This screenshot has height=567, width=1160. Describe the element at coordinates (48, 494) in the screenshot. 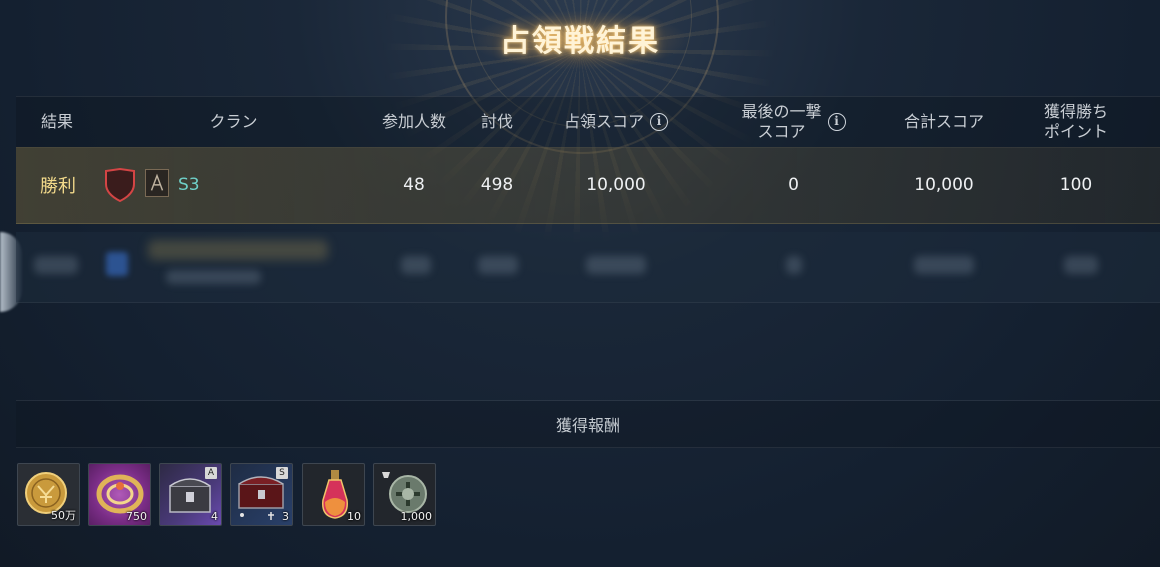

I see `reward-item: 50万` at that location.